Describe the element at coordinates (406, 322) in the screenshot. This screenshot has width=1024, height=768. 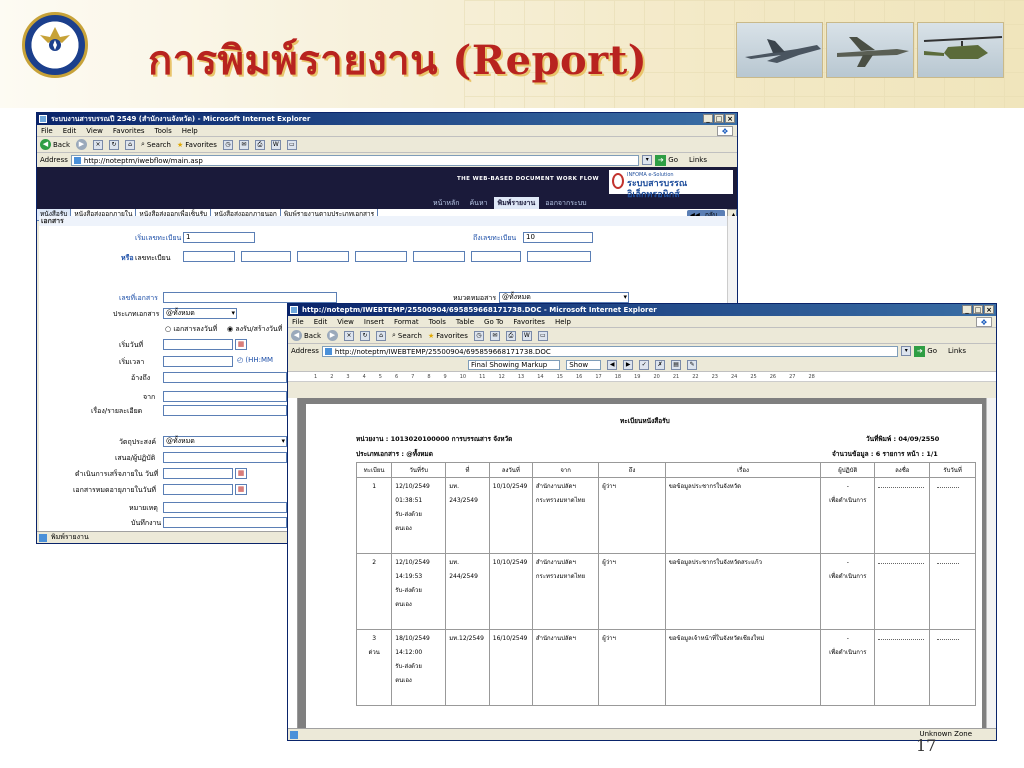
I see `menu-format: Format` at that location.